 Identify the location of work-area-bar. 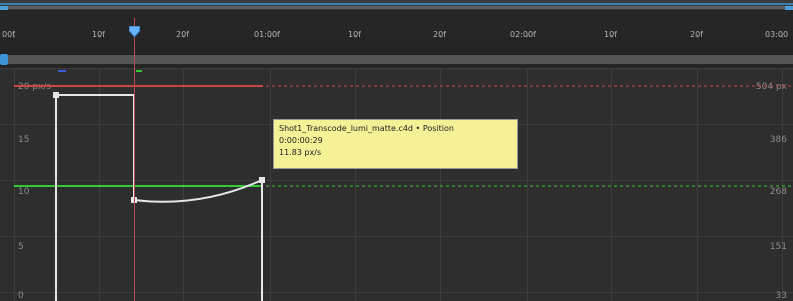
(396, 53).